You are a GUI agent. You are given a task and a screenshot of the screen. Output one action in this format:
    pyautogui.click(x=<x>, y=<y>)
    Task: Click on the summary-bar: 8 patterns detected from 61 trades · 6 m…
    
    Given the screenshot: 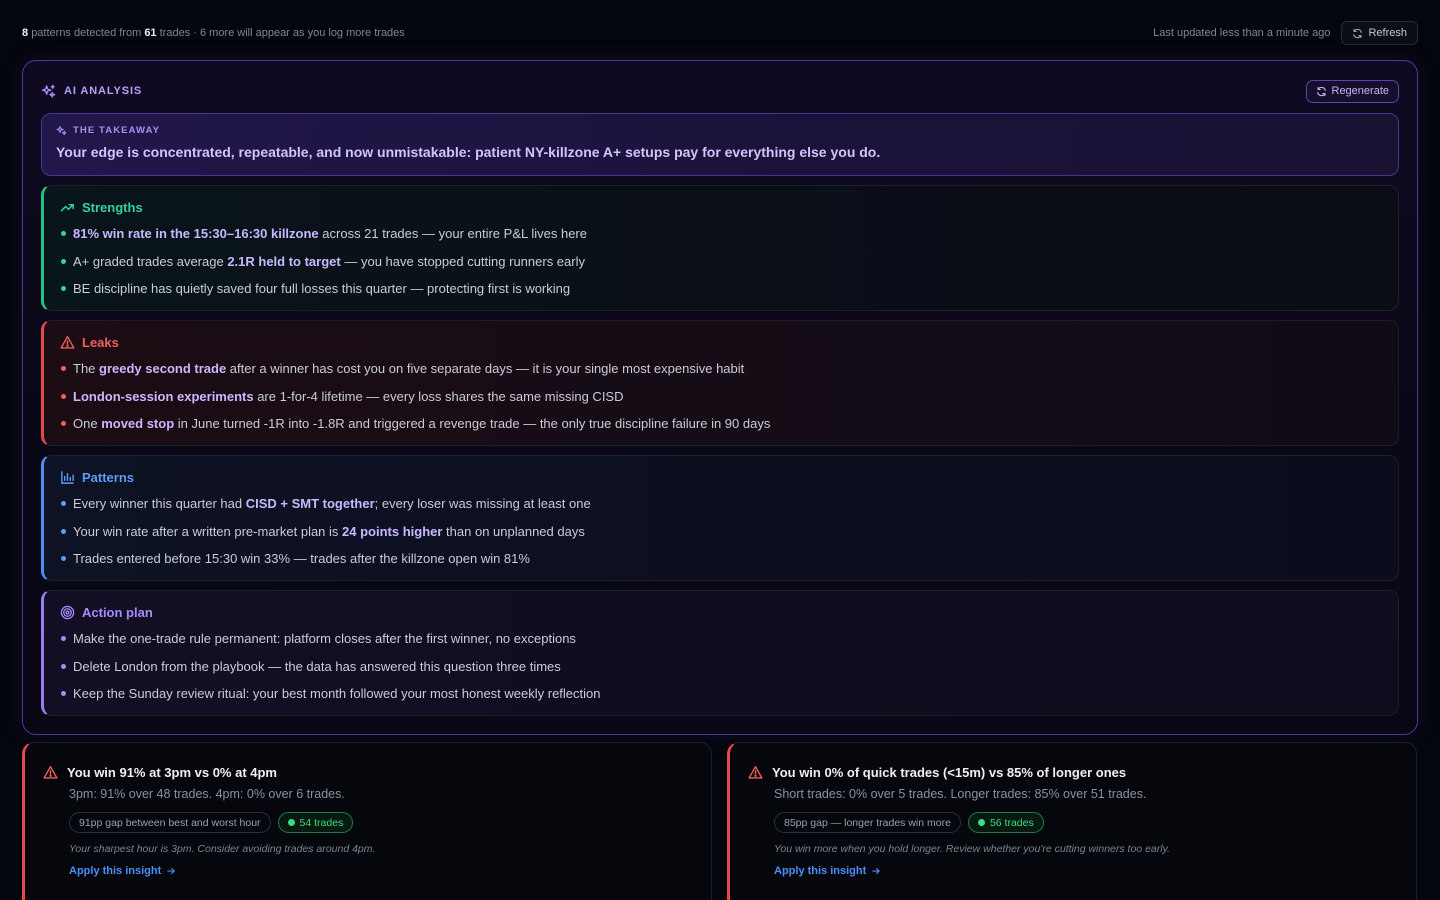 What is the action you would take?
    pyautogui.click(x=720, y=33)
    